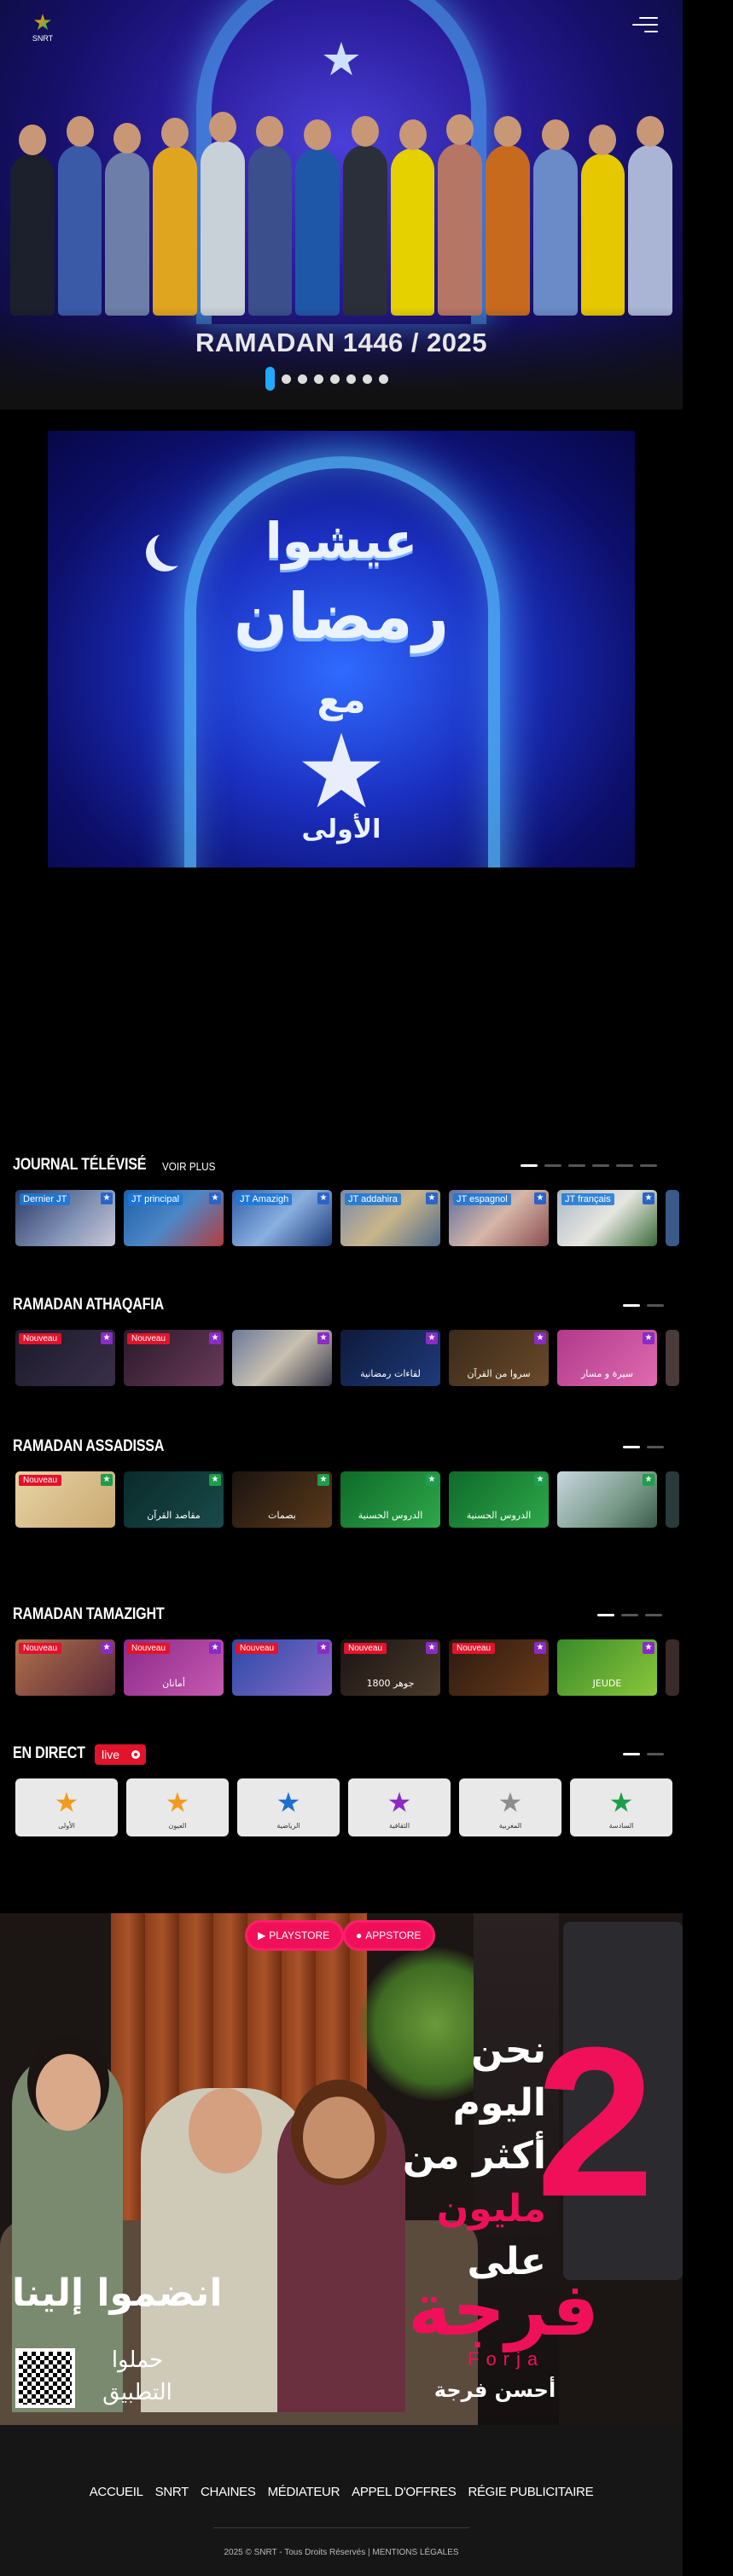  Describe the element at coordinates (172, 2492) in the screenshot. I see `footer-link-snrt: SNRT` at that location.